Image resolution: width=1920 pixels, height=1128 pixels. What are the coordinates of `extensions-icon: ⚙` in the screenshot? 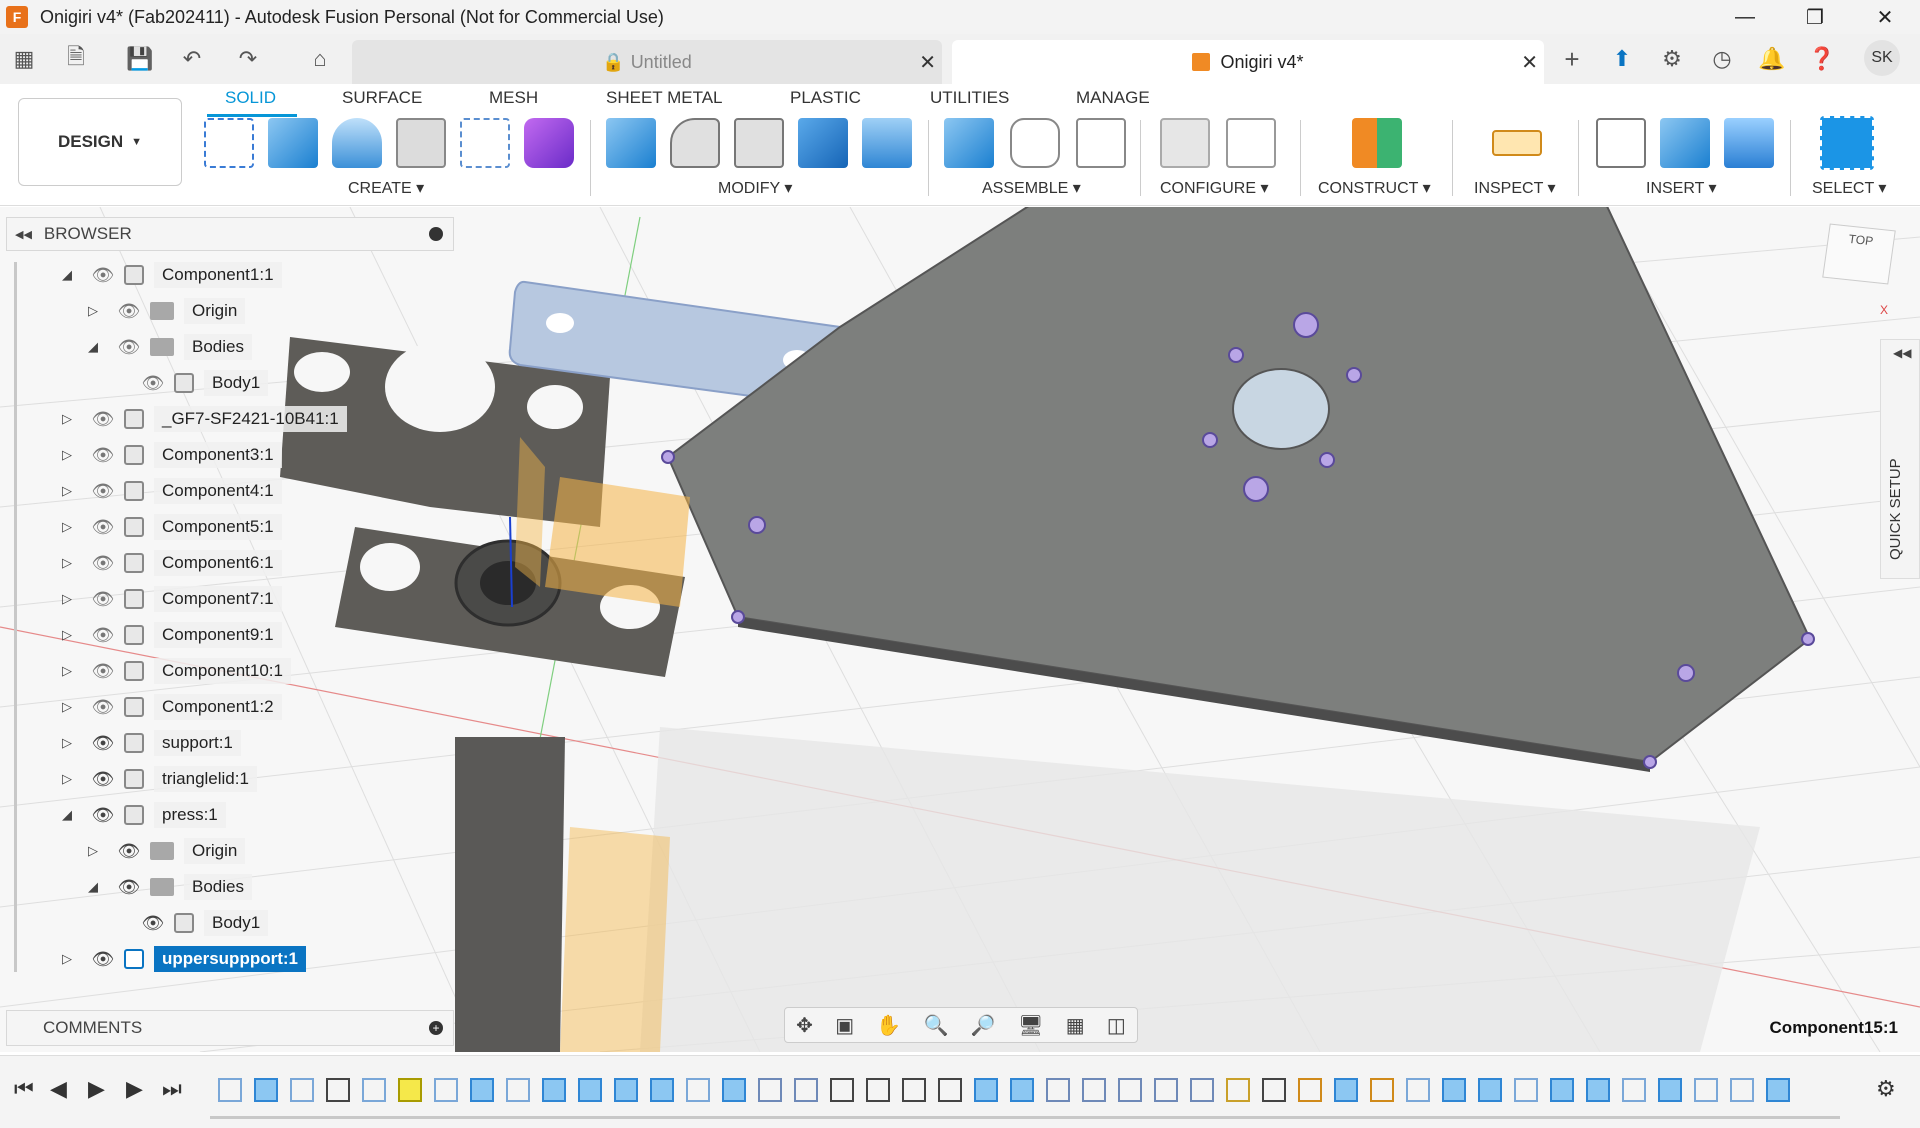 It's located at (1672, 59).